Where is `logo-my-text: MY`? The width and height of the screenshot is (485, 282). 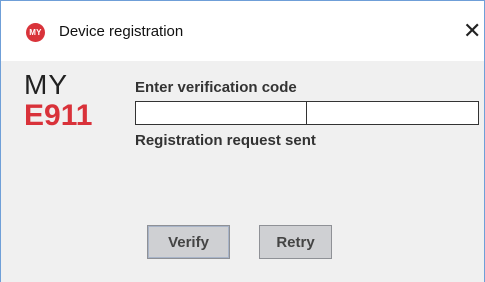
logo-my-text: MY is located at coordinates (46, 84).